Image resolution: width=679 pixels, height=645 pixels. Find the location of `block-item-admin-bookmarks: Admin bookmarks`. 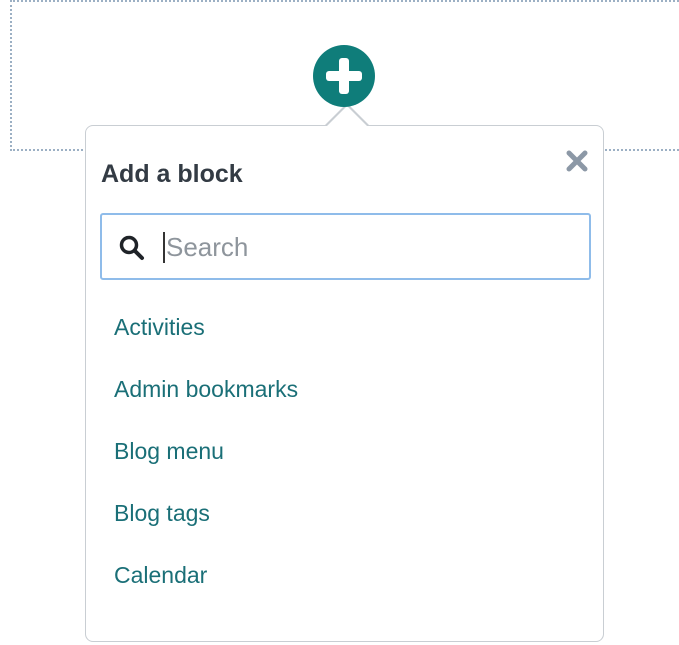

block-item-admin-bookmarks: Admin bookmarks is located at coordinates (206, 403).